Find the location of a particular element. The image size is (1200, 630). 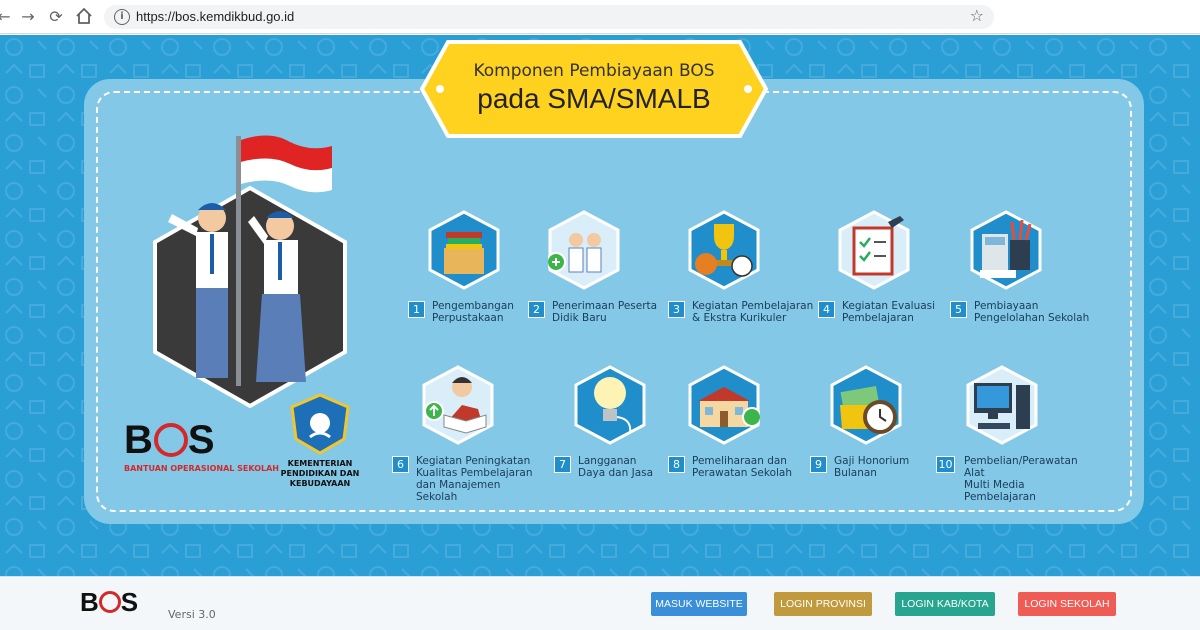

bos-logo-text: BS is located at coordinates (170, 440).